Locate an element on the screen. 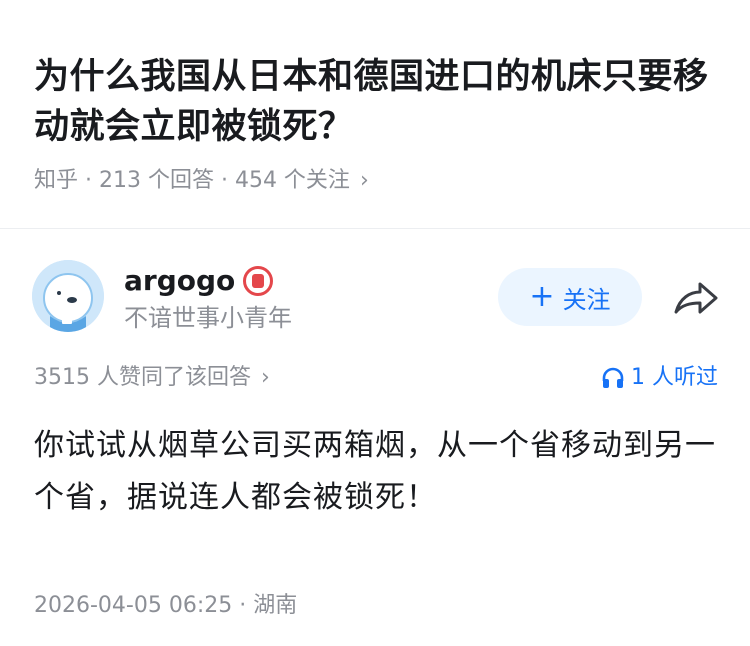  answer-content: 你试试从烟草公司买两箱烟，从一个省移动到另一个省，据说连人都会被锁死！ is located at coordinates (379, 472).